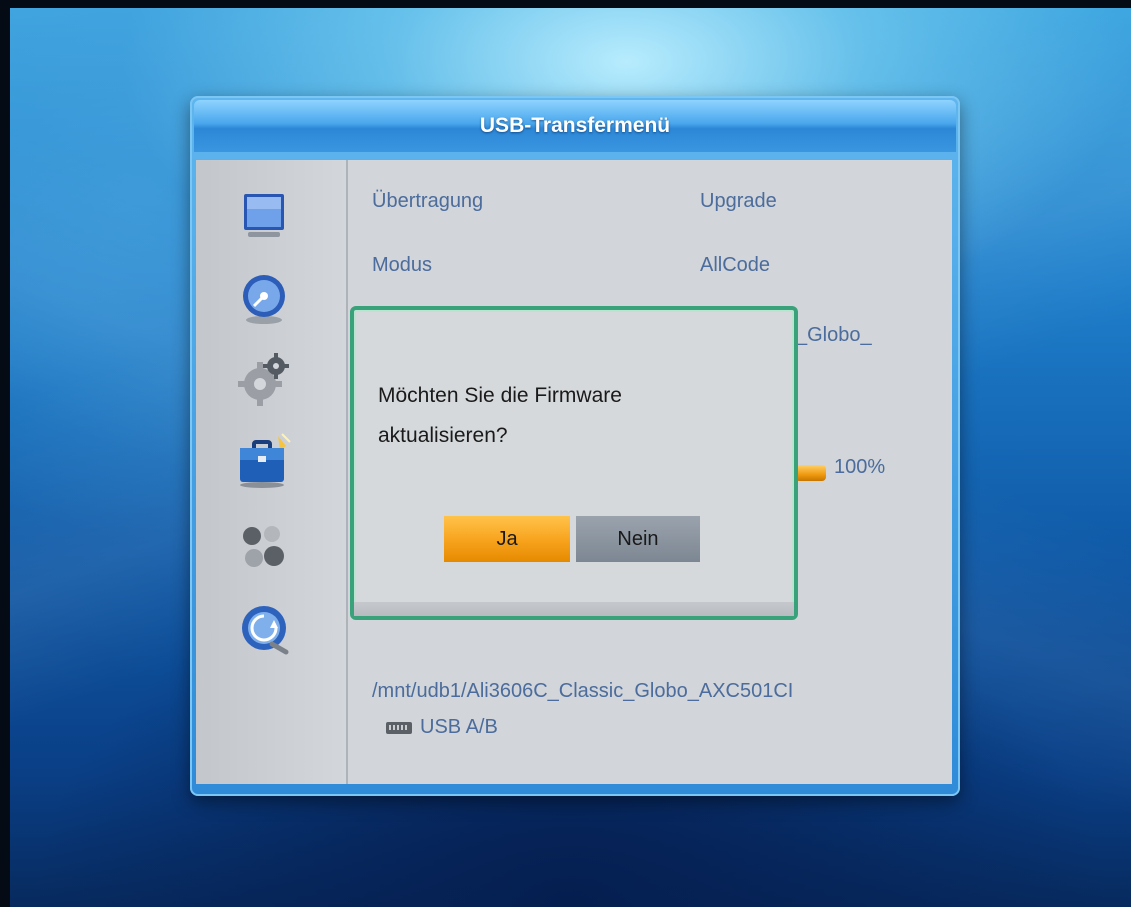  Describe the element at coordinates (443, 435) in the screenshot. I see `dialog-message-line2: aktualisieren?` at that location.